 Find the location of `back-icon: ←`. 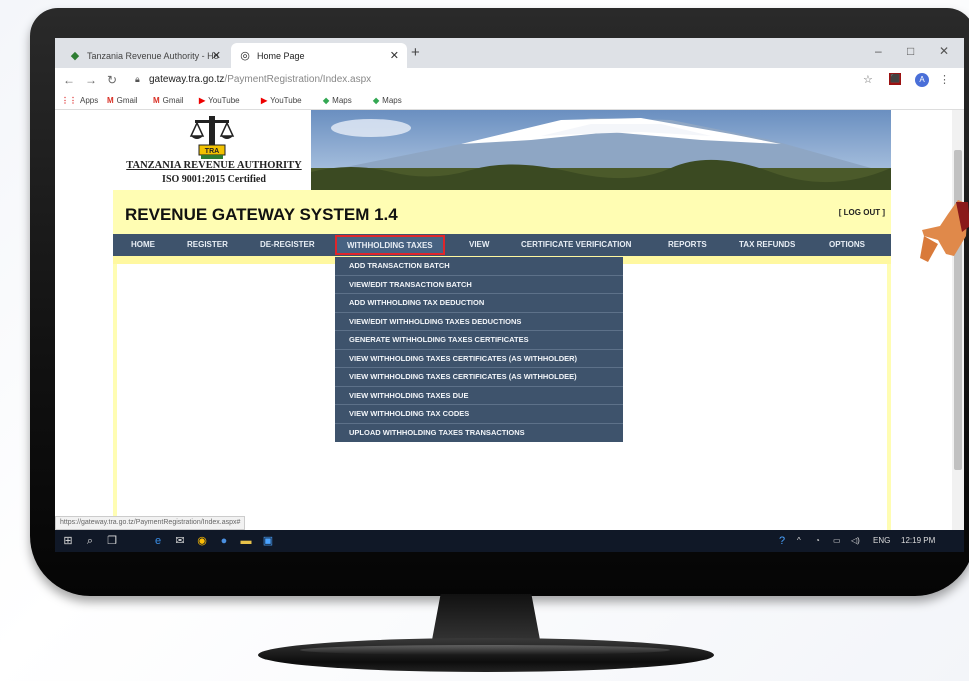

back-icon: ← is located at coordinates (69, 80).